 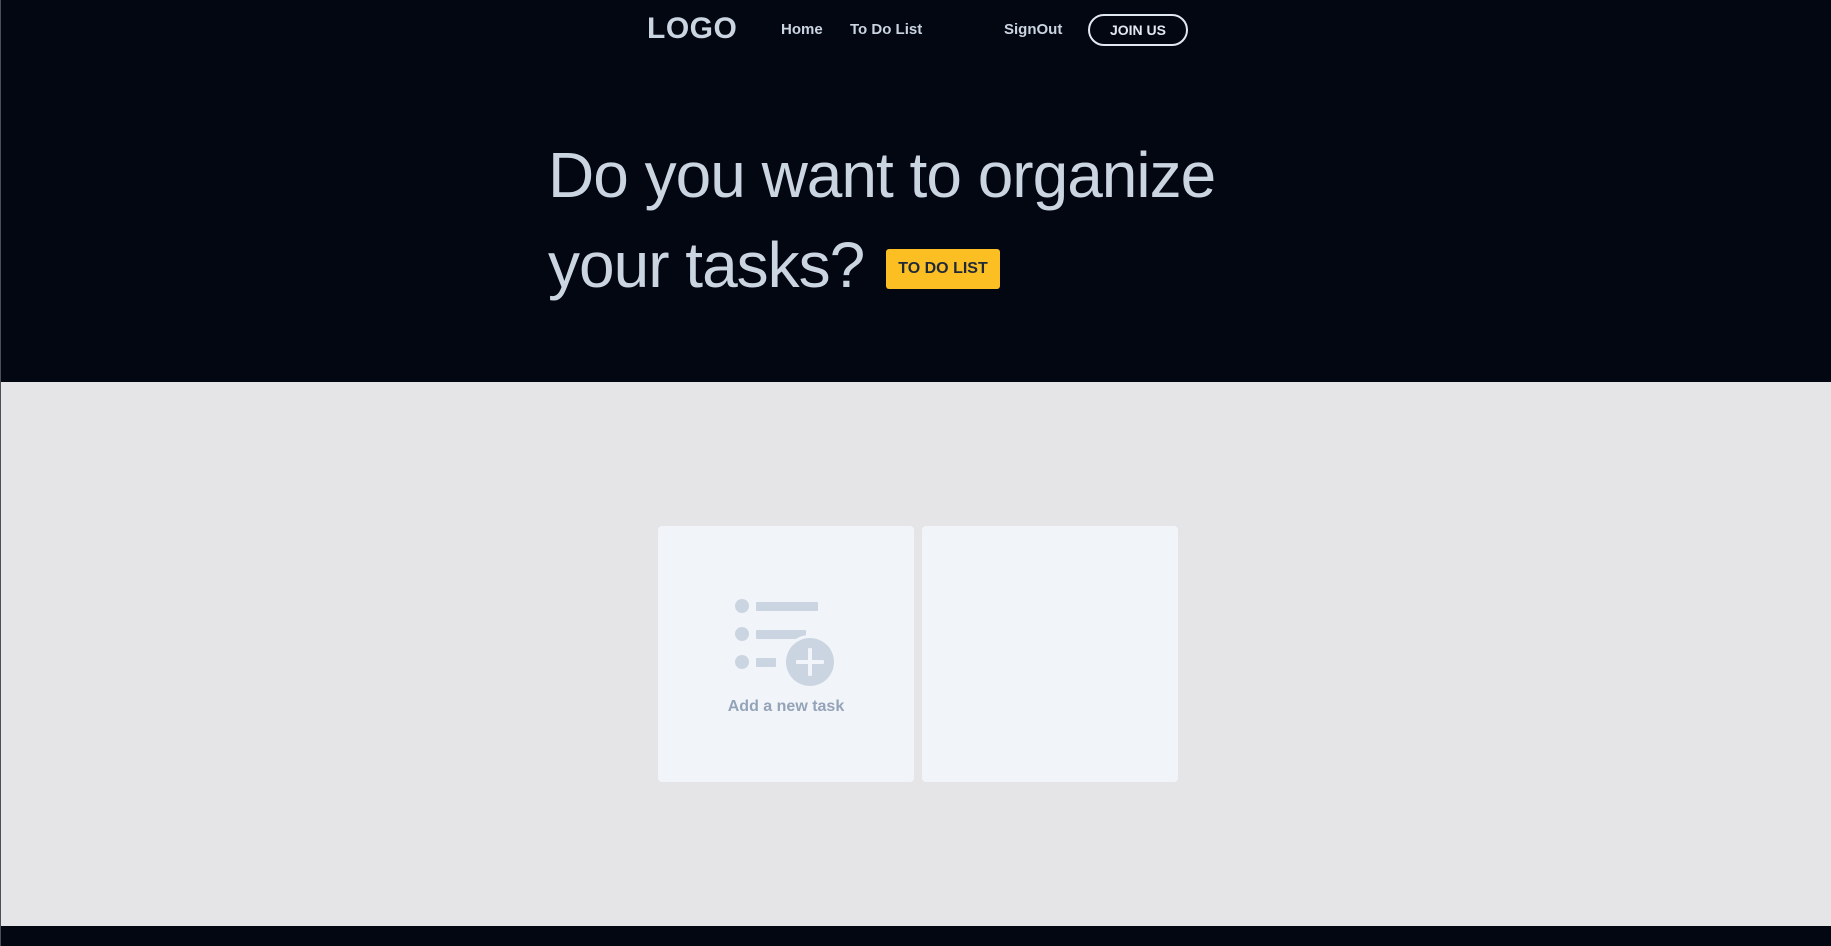 What do you see at coordinates (1050, 654) in the screenshot?
I see `empty-task-card` at bounding box center [1050, 654].